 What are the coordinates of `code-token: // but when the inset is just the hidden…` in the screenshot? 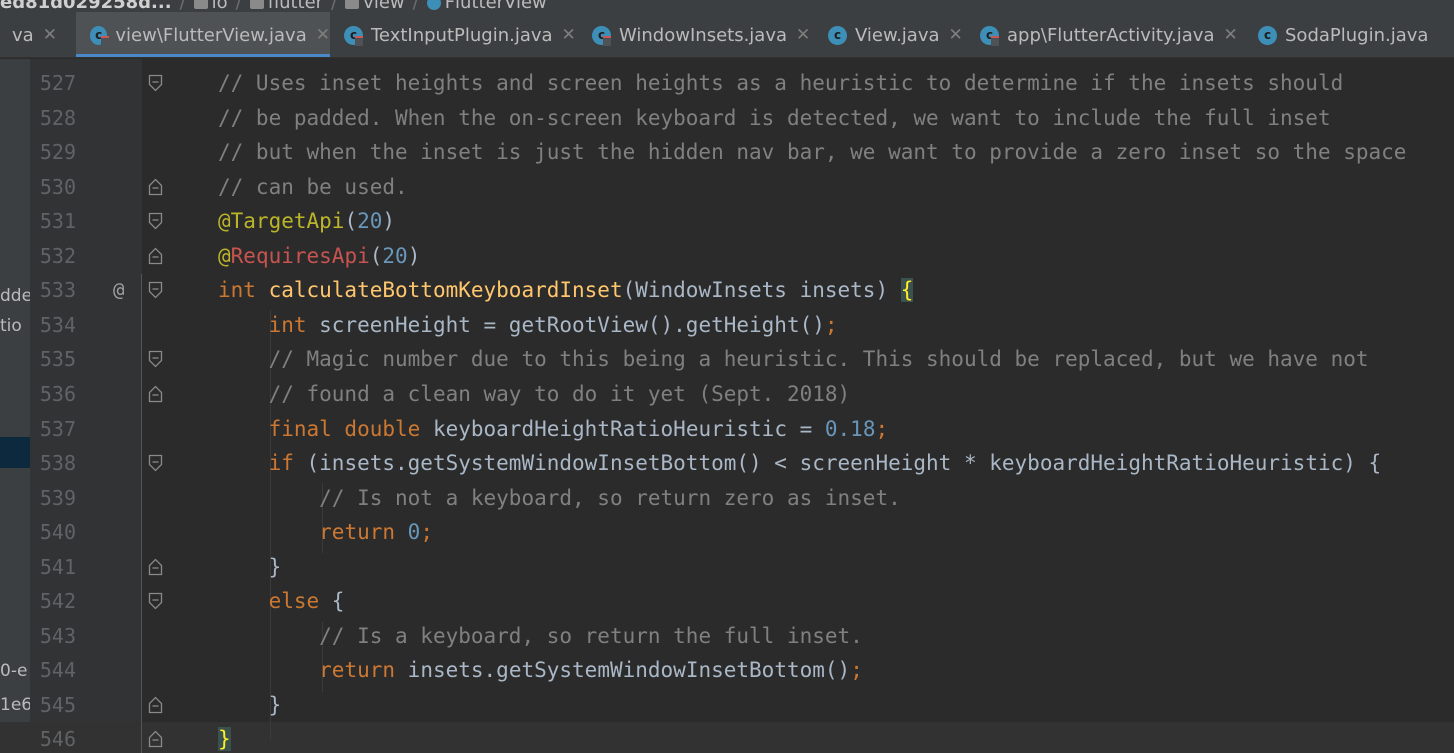 It's located at (812, 152).